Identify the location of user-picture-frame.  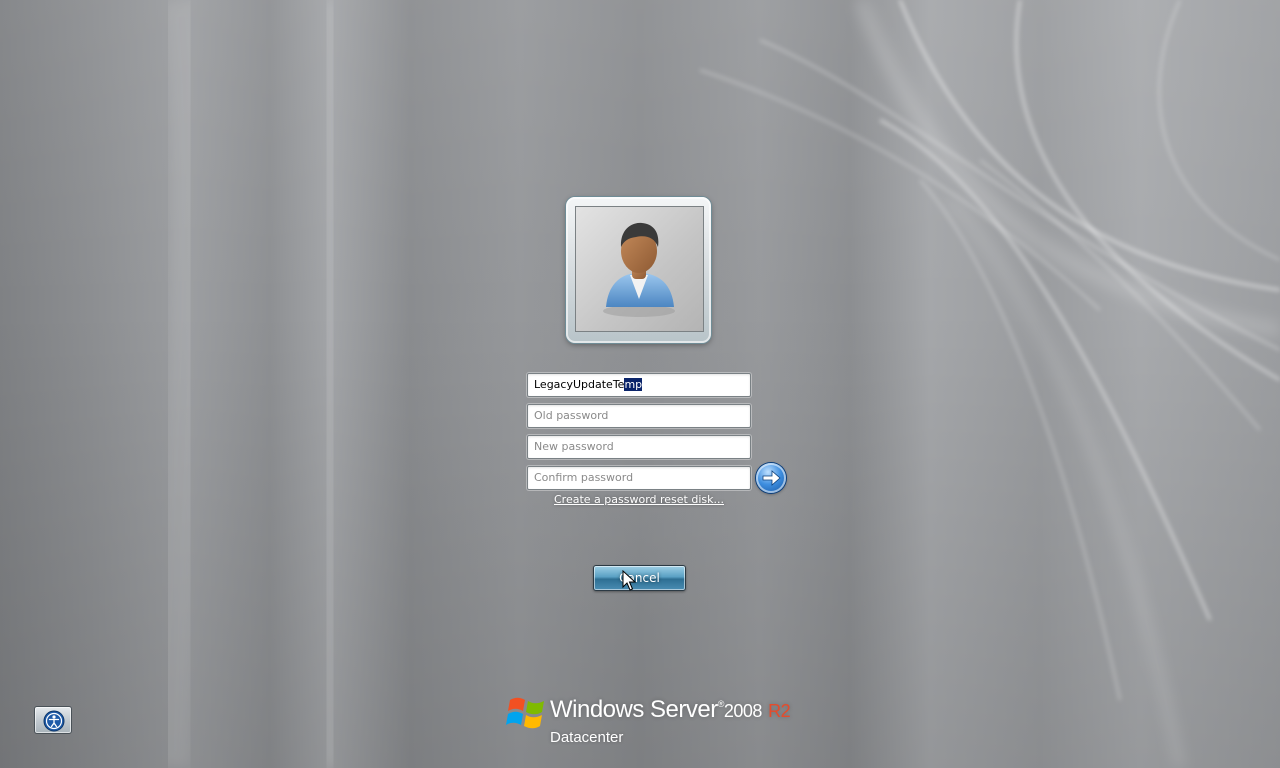
(639, 269).